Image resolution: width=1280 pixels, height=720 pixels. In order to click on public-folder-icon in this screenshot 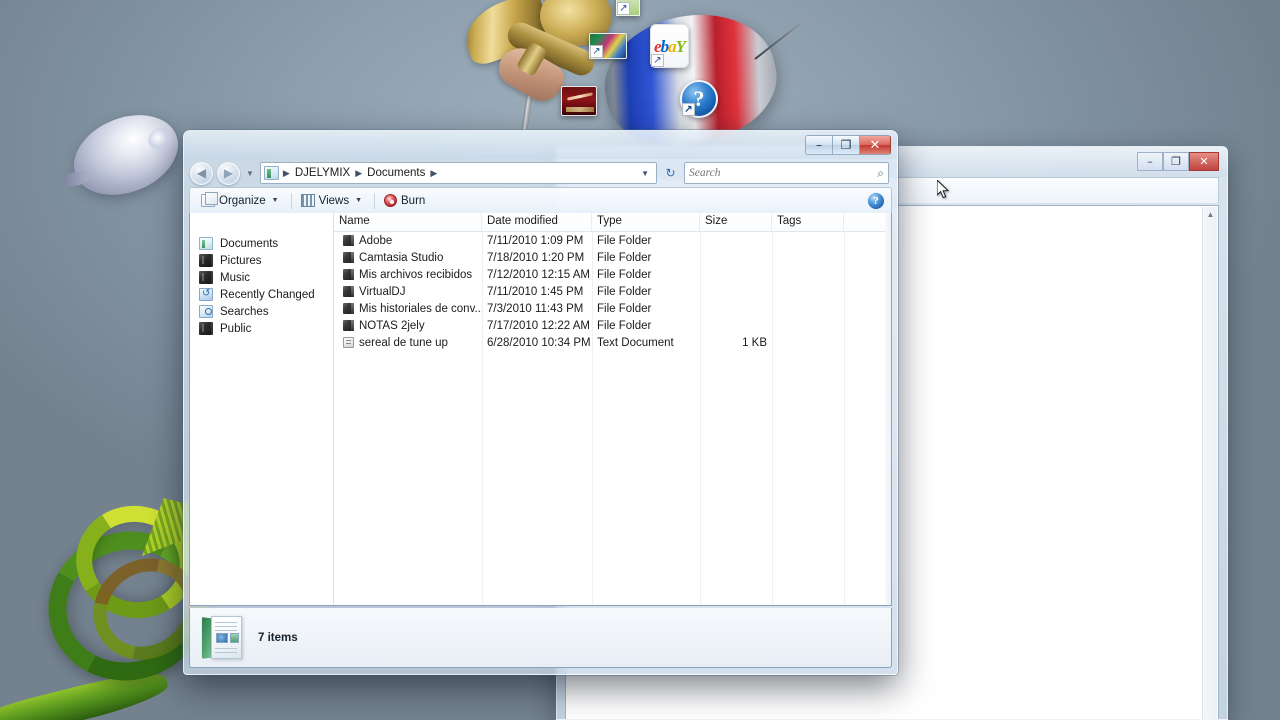, I will do `click(206, 328)`.